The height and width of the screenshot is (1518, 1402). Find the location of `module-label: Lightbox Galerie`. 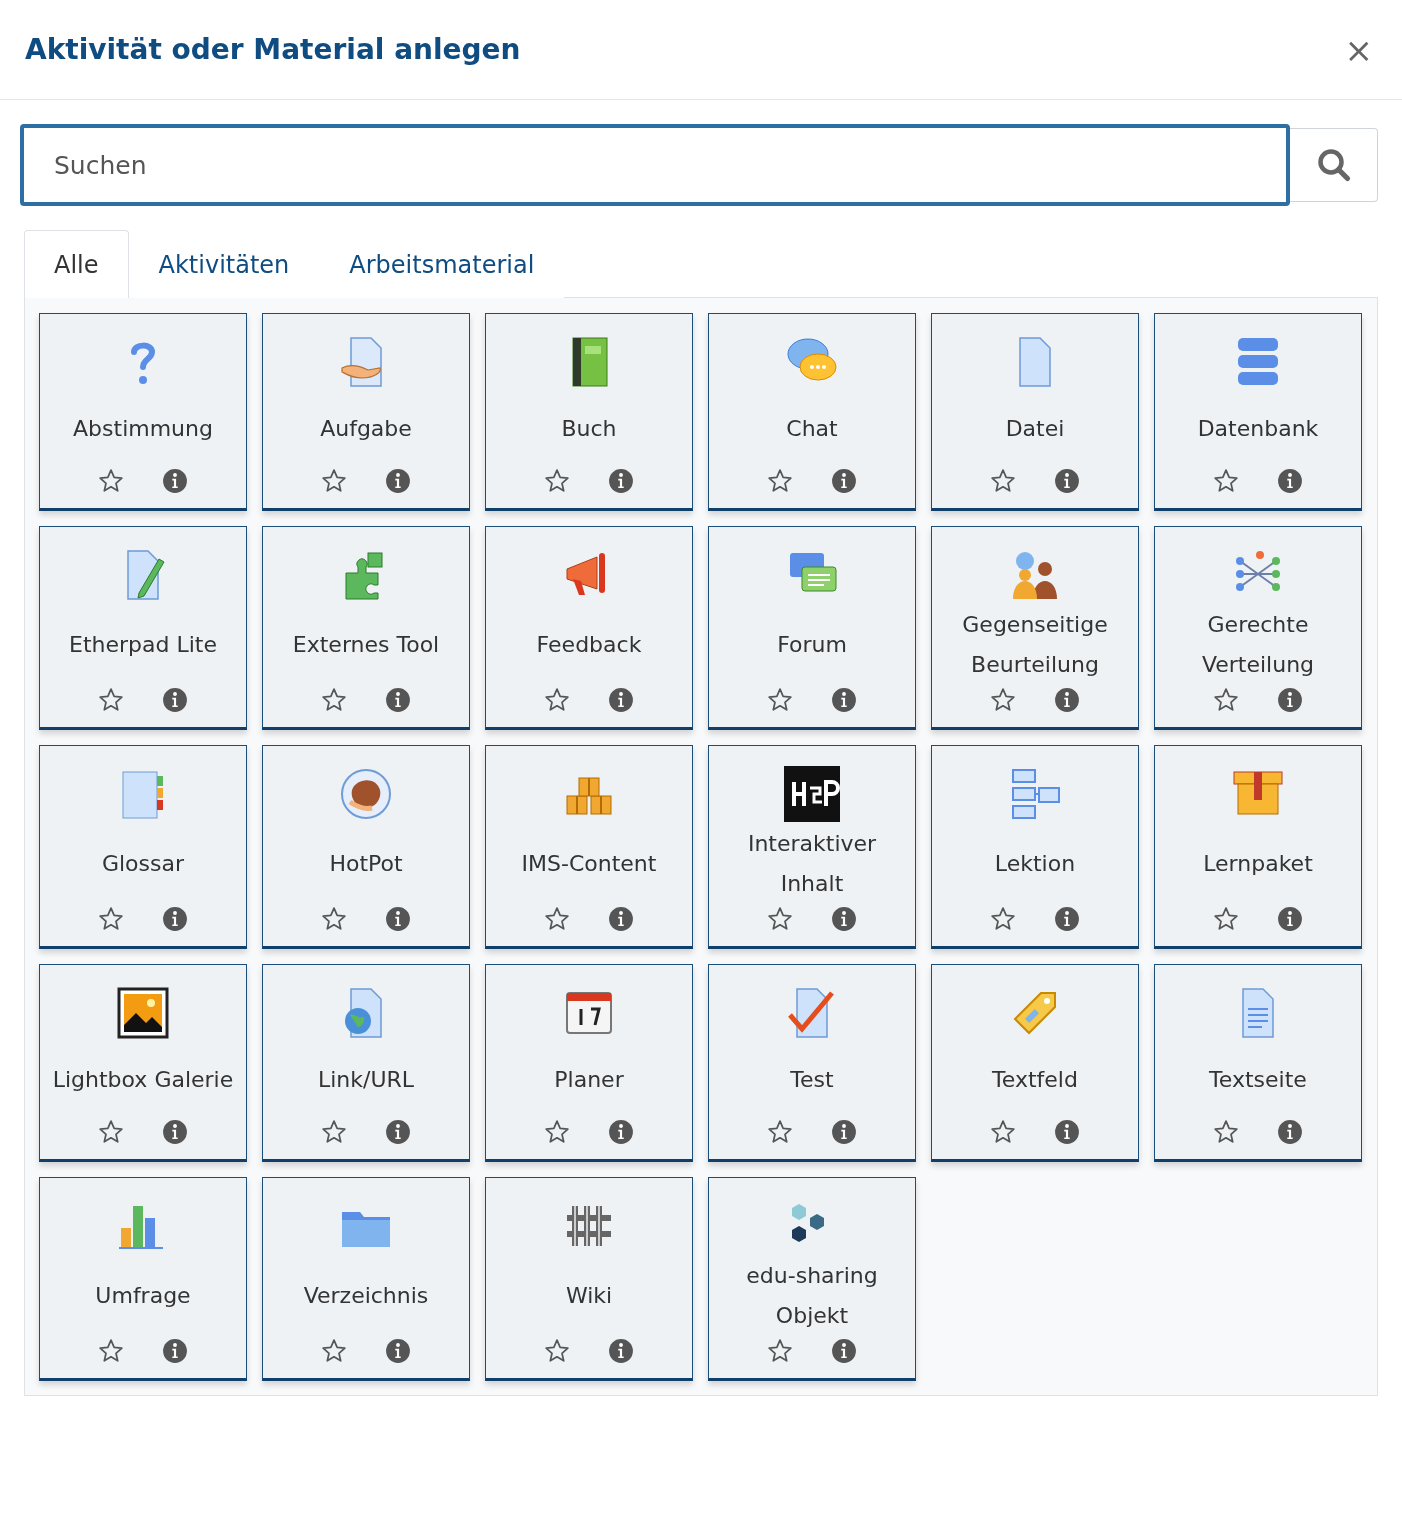

module-label: Lightbox Galerie is located at coordinates (143, 1080).